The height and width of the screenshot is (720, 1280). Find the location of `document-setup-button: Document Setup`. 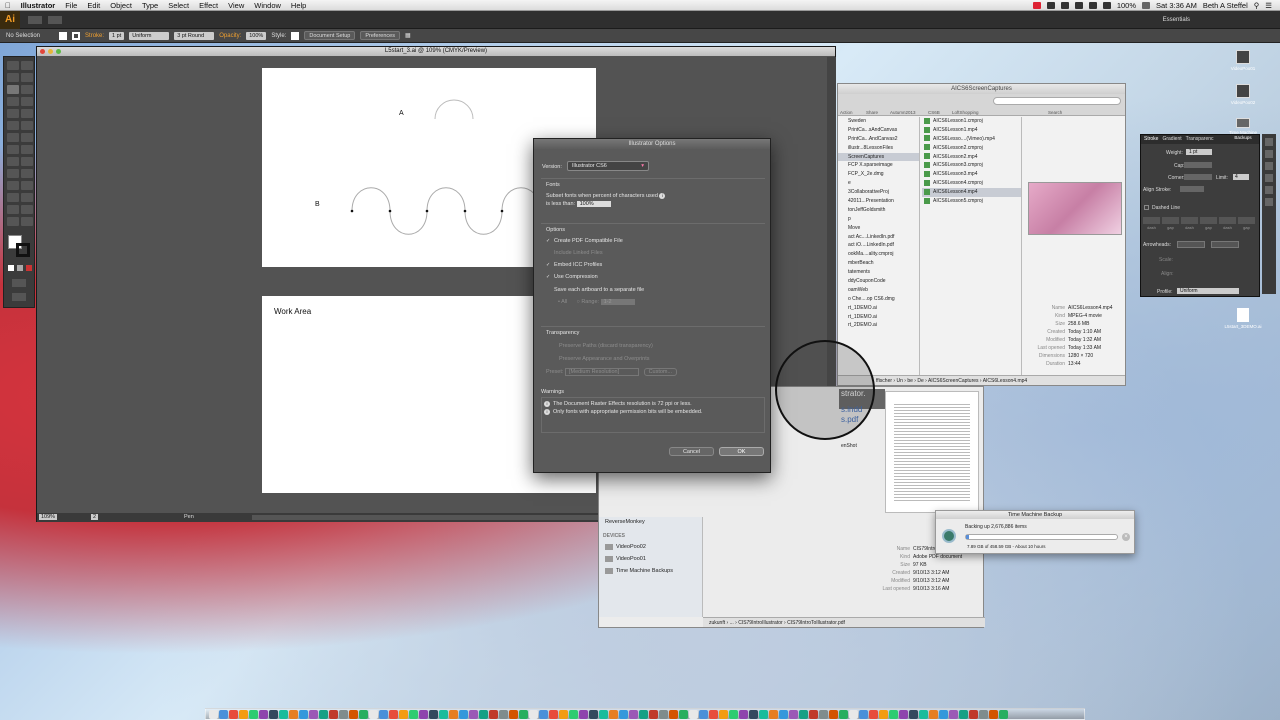

document-setup-button: Document Setup is located at coordinates (330, 35).